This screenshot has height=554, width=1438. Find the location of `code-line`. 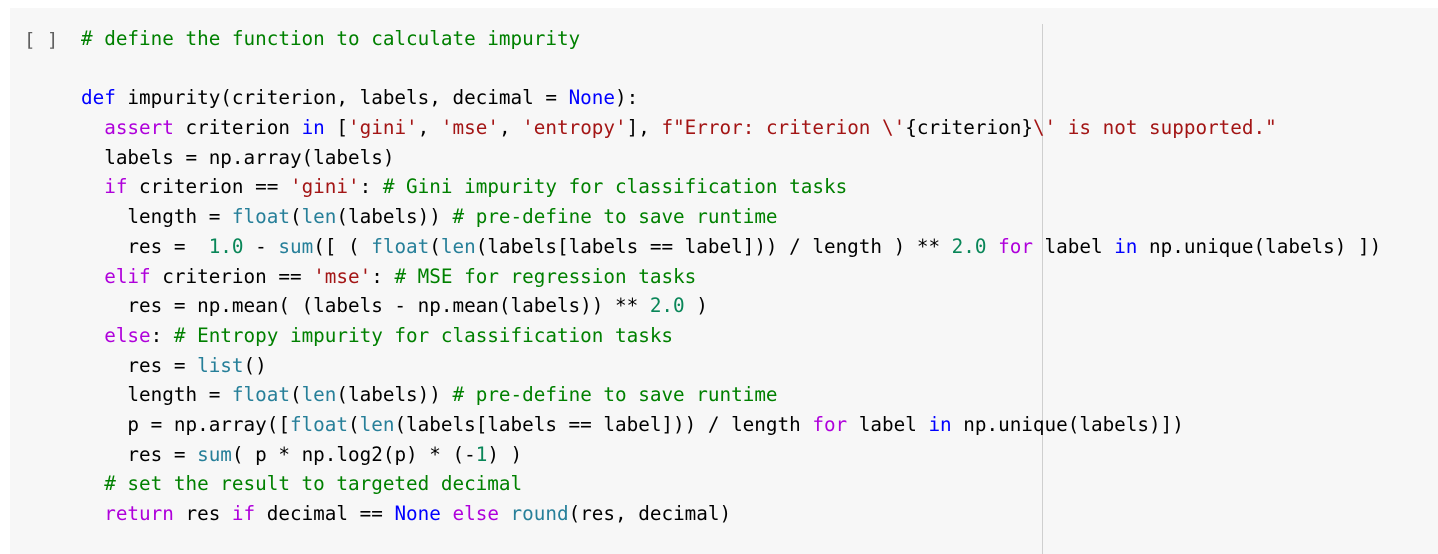

code-line is located at coordinates (731, 69).